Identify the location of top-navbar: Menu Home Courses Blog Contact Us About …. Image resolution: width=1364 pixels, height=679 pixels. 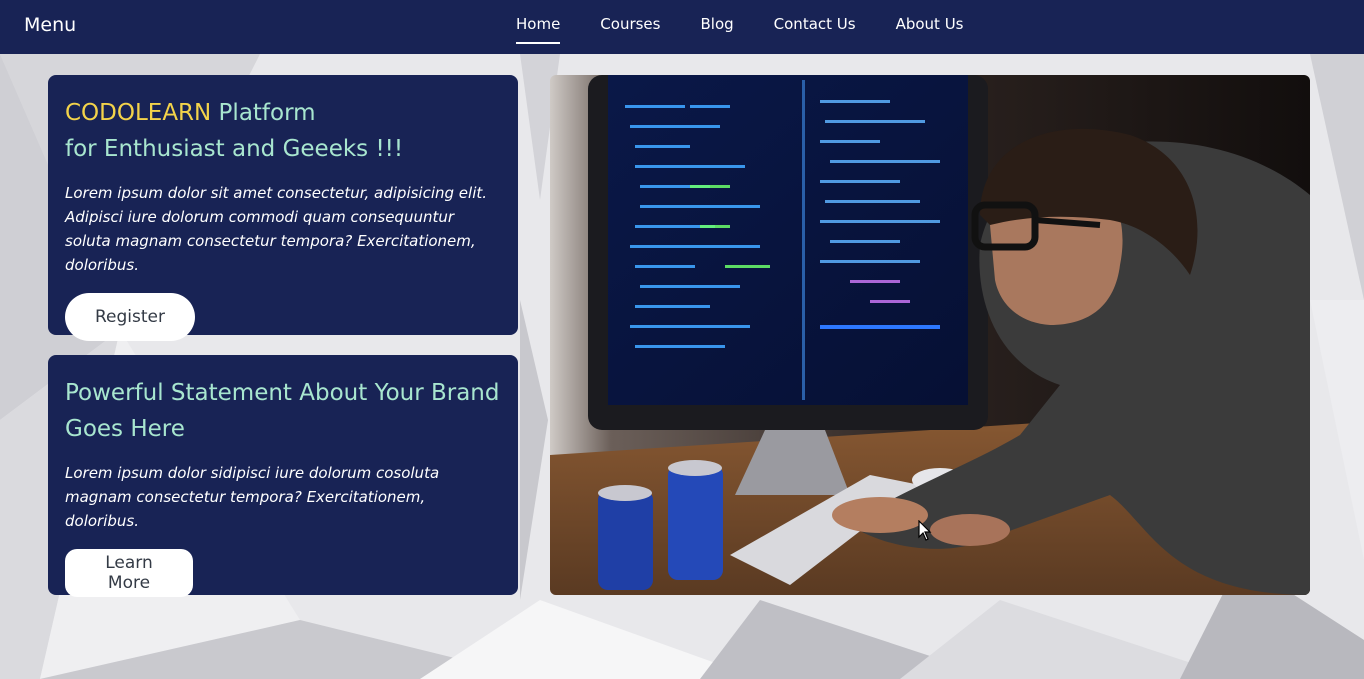
(682, 27).